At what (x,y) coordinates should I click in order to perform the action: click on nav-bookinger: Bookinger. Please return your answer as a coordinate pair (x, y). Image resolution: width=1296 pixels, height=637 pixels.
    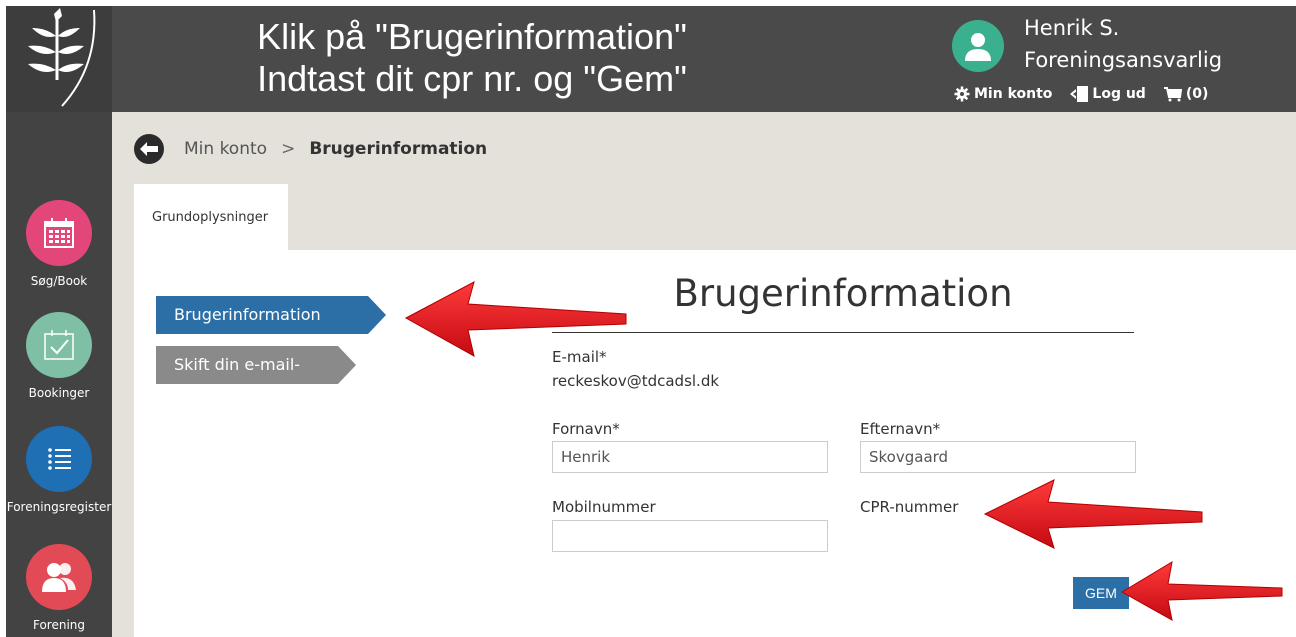
    Looking at the image, I should click on (59, 356).